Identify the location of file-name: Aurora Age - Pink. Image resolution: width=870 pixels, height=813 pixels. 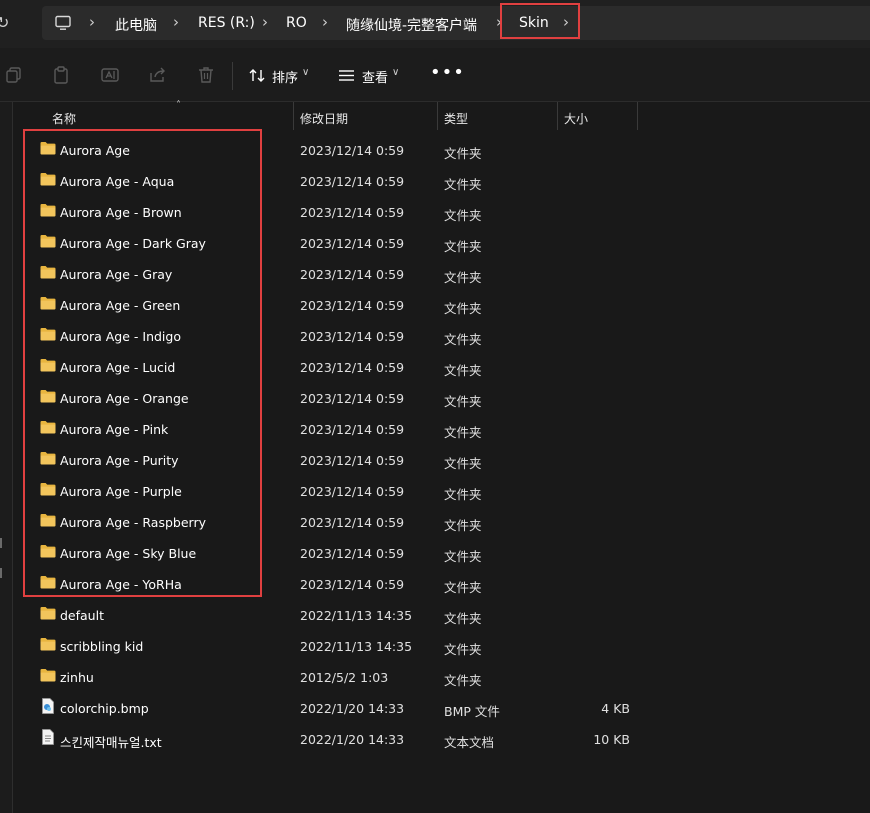
(114, 429).